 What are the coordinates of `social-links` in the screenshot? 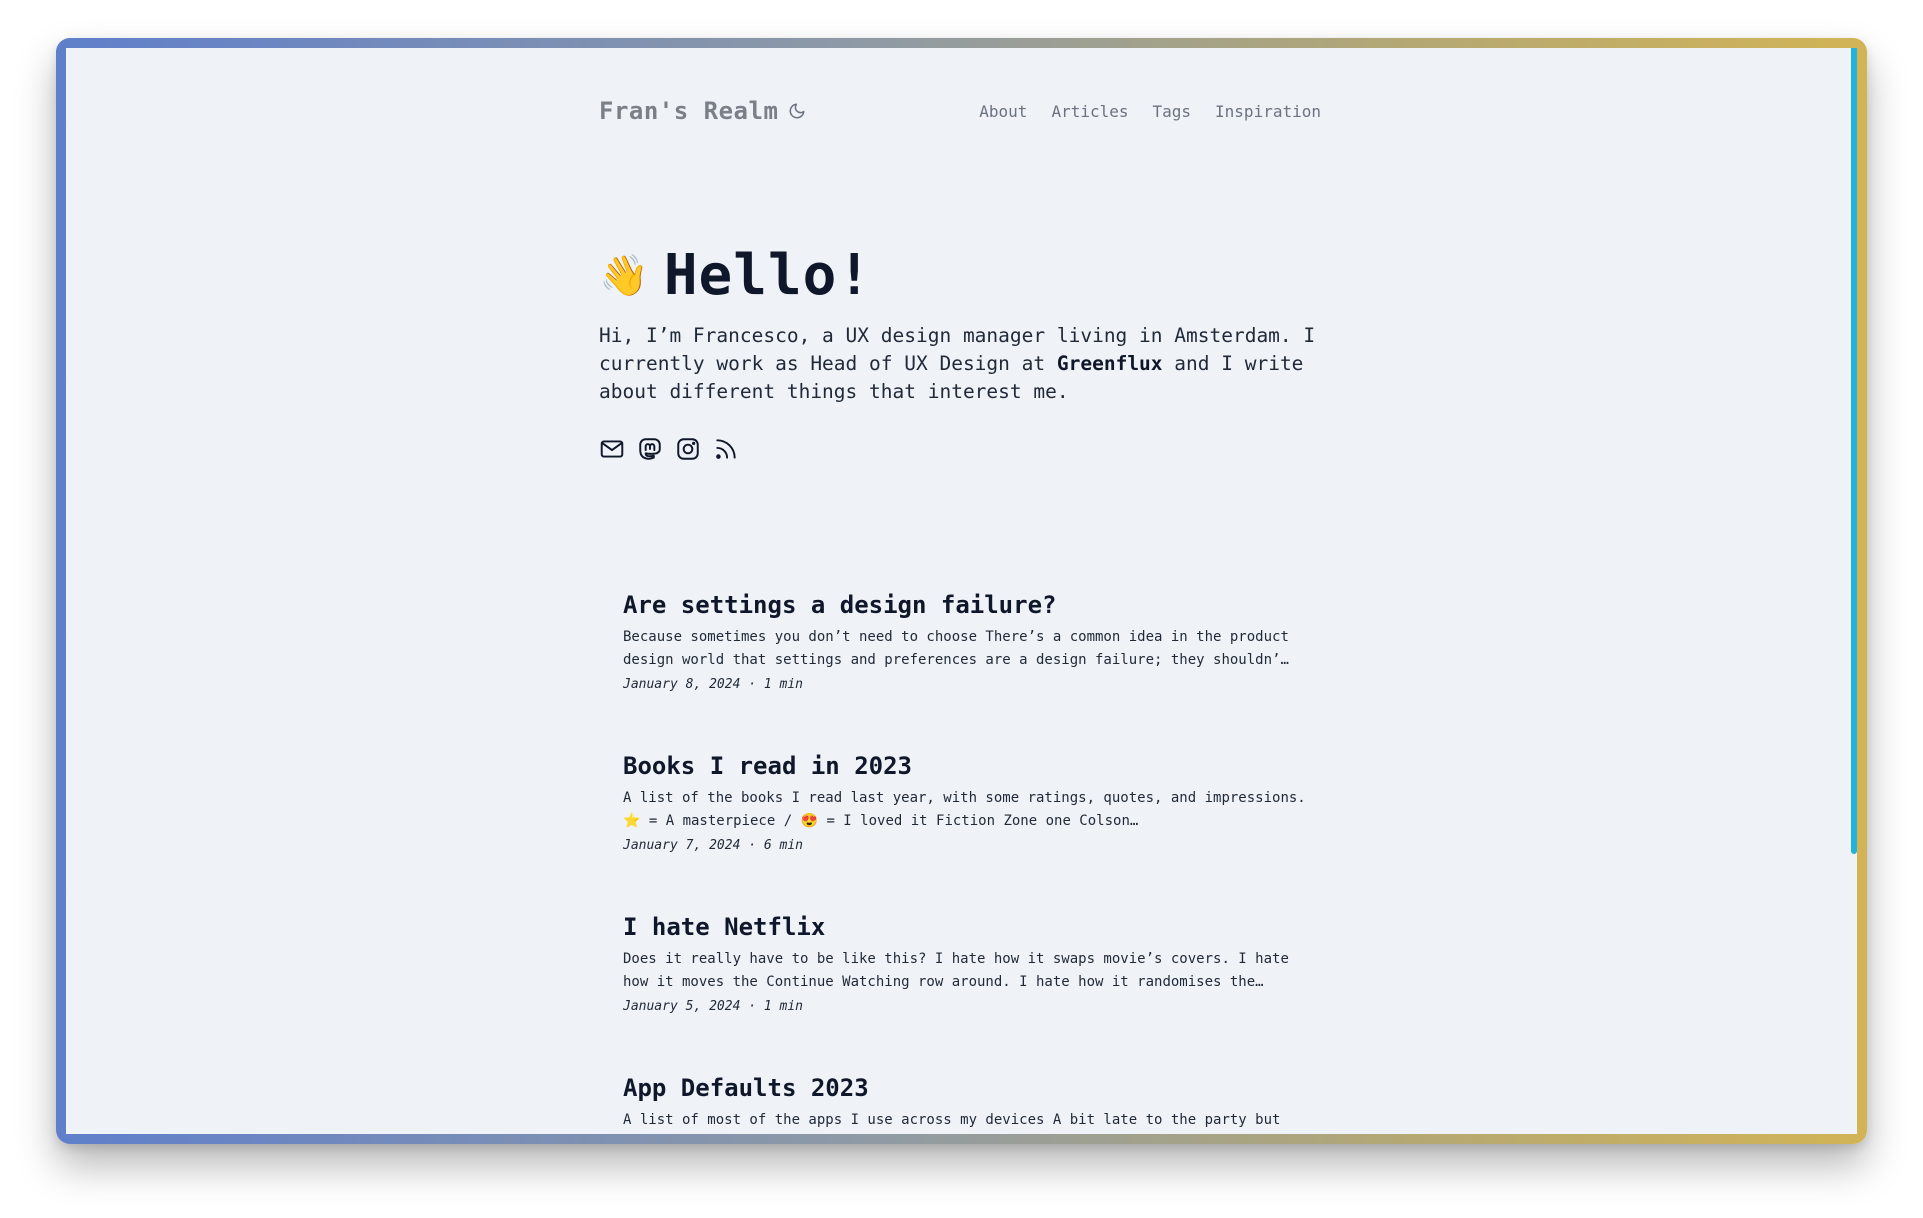 It's located at (960, 449).